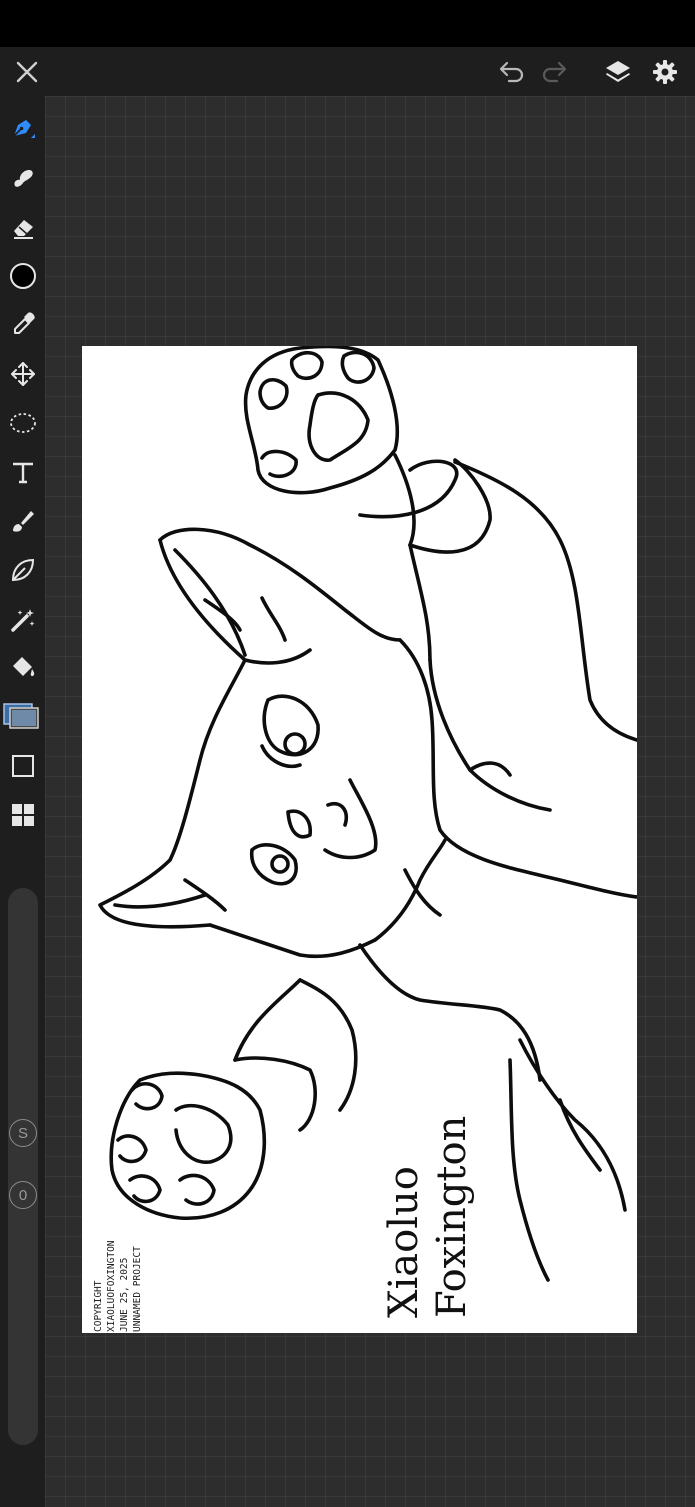 Image resolution: width=695 pixels, height=1507 pixels. I want to click on undo-button, so click(512, 71).